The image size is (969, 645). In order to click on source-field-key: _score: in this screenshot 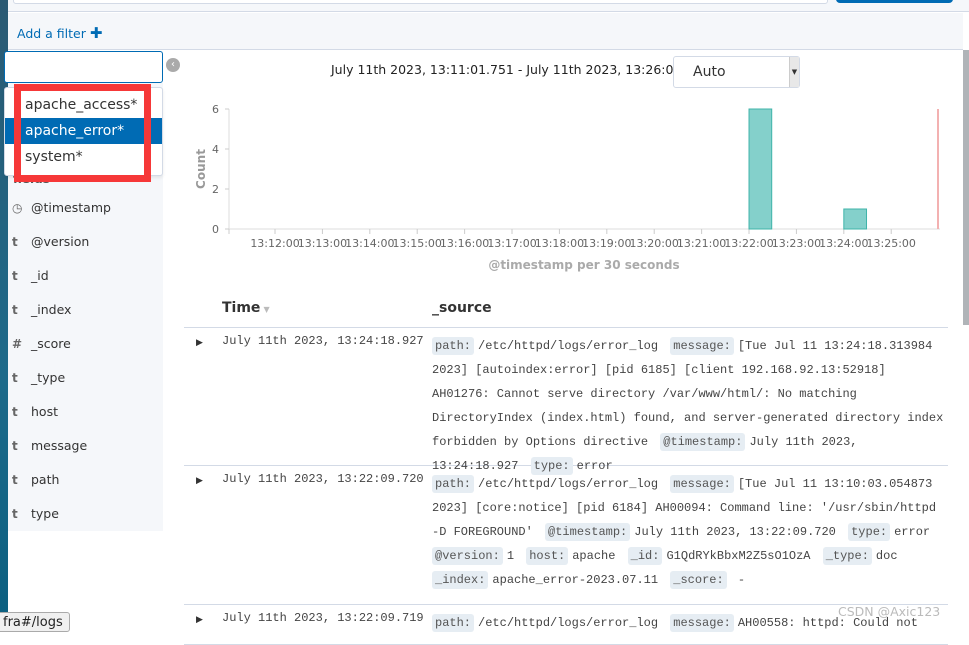, I will do `click(698, 580)`.